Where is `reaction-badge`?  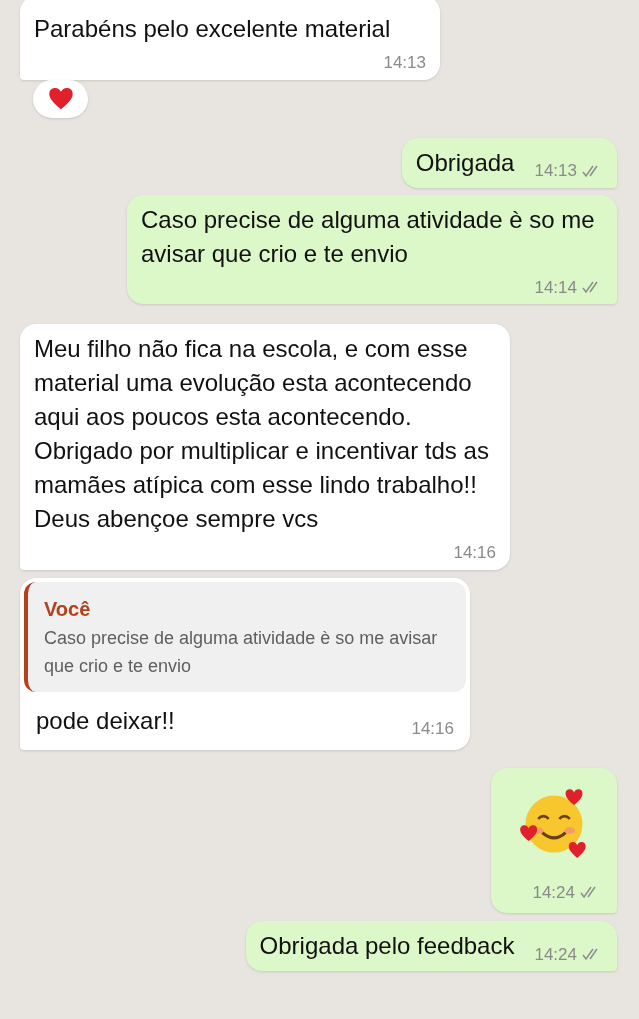
reaction-badge is located at coordinates (60, 98).